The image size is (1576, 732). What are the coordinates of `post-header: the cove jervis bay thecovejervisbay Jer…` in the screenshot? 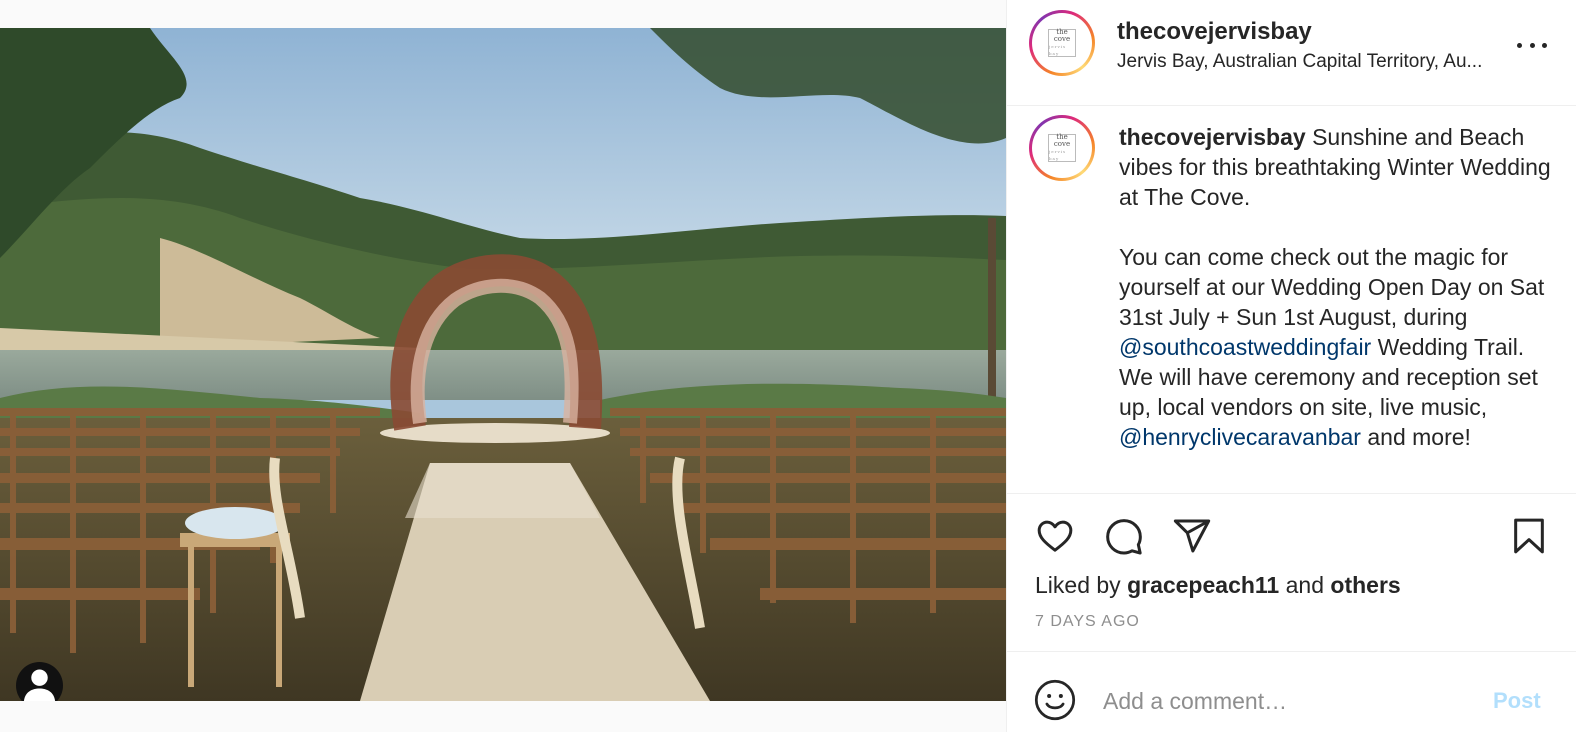 It's located at (1291, 53).